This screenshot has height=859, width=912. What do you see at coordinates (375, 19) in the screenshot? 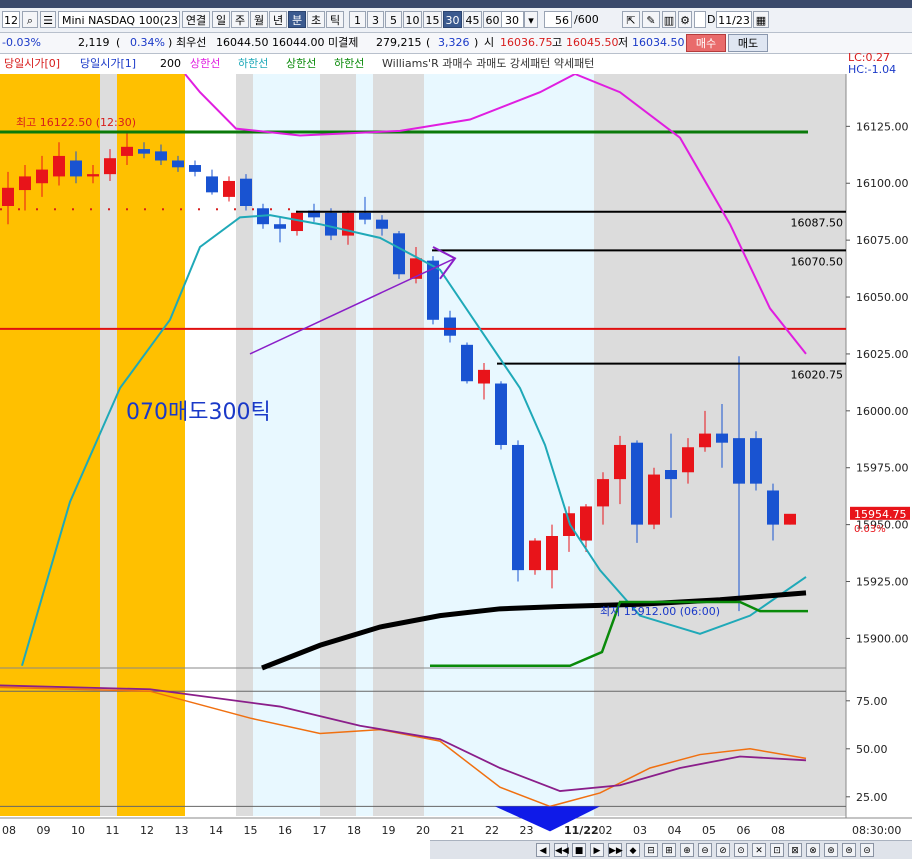
I see `interval-button-3: 3` at bounding box center [375, 19].